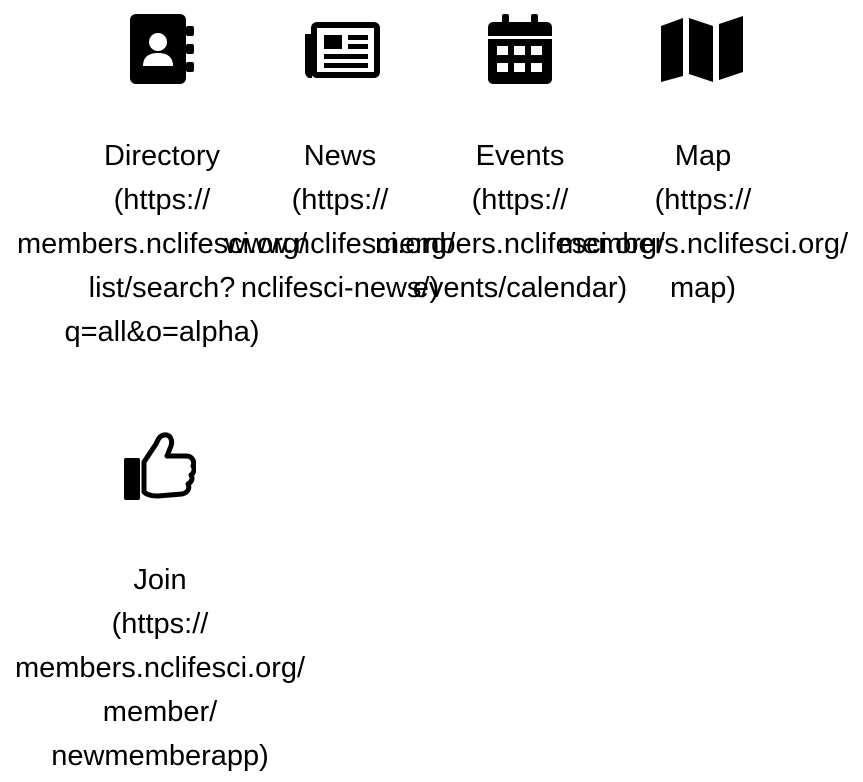 Image resolution: width=863 pixels, height=782 pixels. What do you see at coordinates (160, 624) in the screenshot?
I see `tile-join-url-1: (https://` at bounding box center [160, 624].